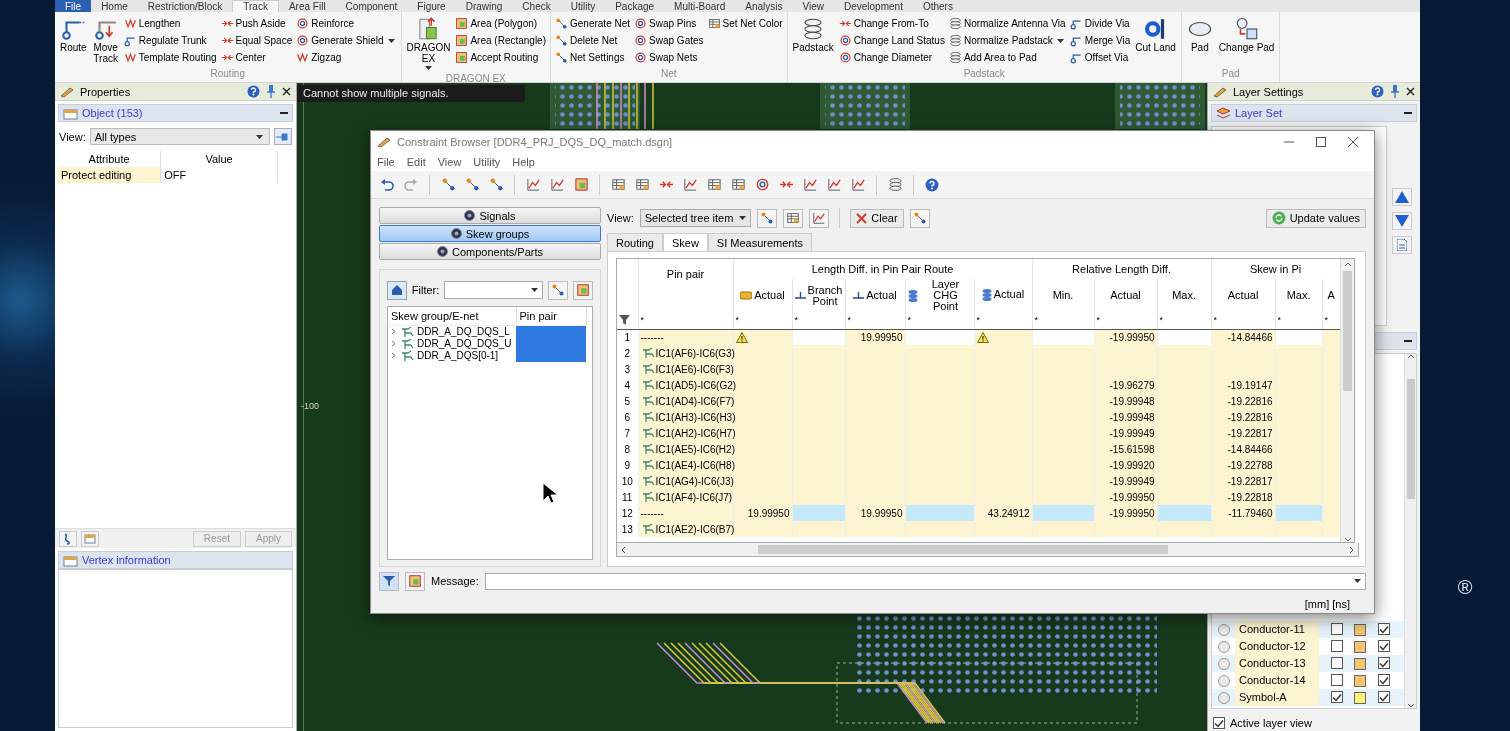 This screenshot has height=731, width=1510. Describe the element at coordinates (490, 233) in the screenshot. I see `mode-button: Skew groups` at that location.